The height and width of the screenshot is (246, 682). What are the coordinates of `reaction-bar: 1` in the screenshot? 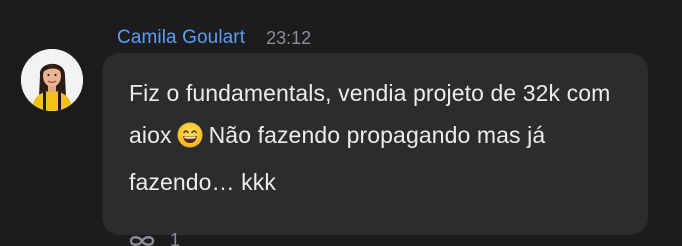 It's located at (154, 238).